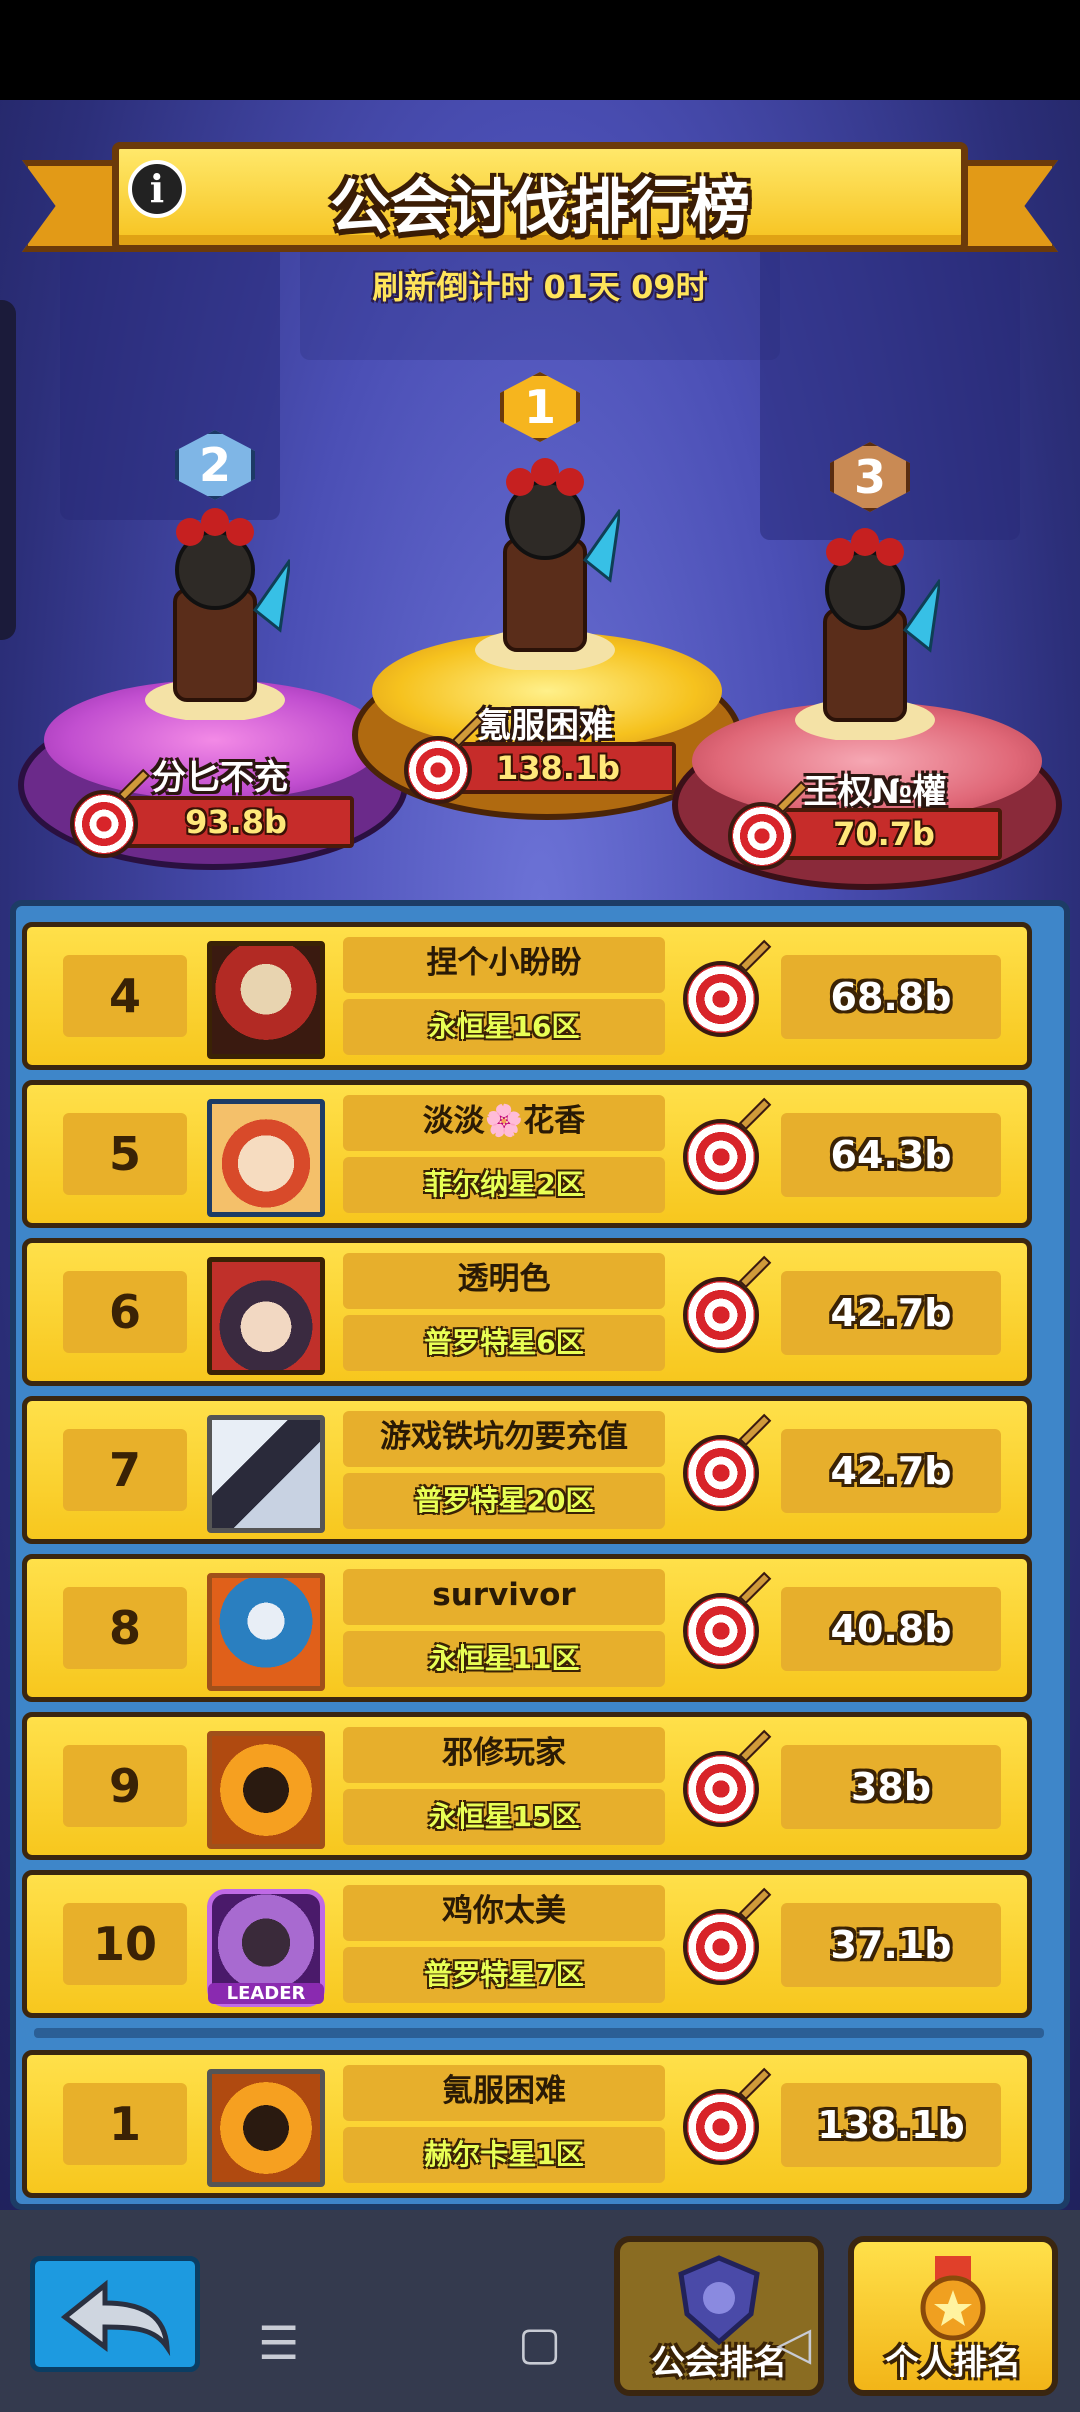  What do you see at coordinates (540, 50) in the screenshot?
I see `status-bar` at bounding box center [540, 50].